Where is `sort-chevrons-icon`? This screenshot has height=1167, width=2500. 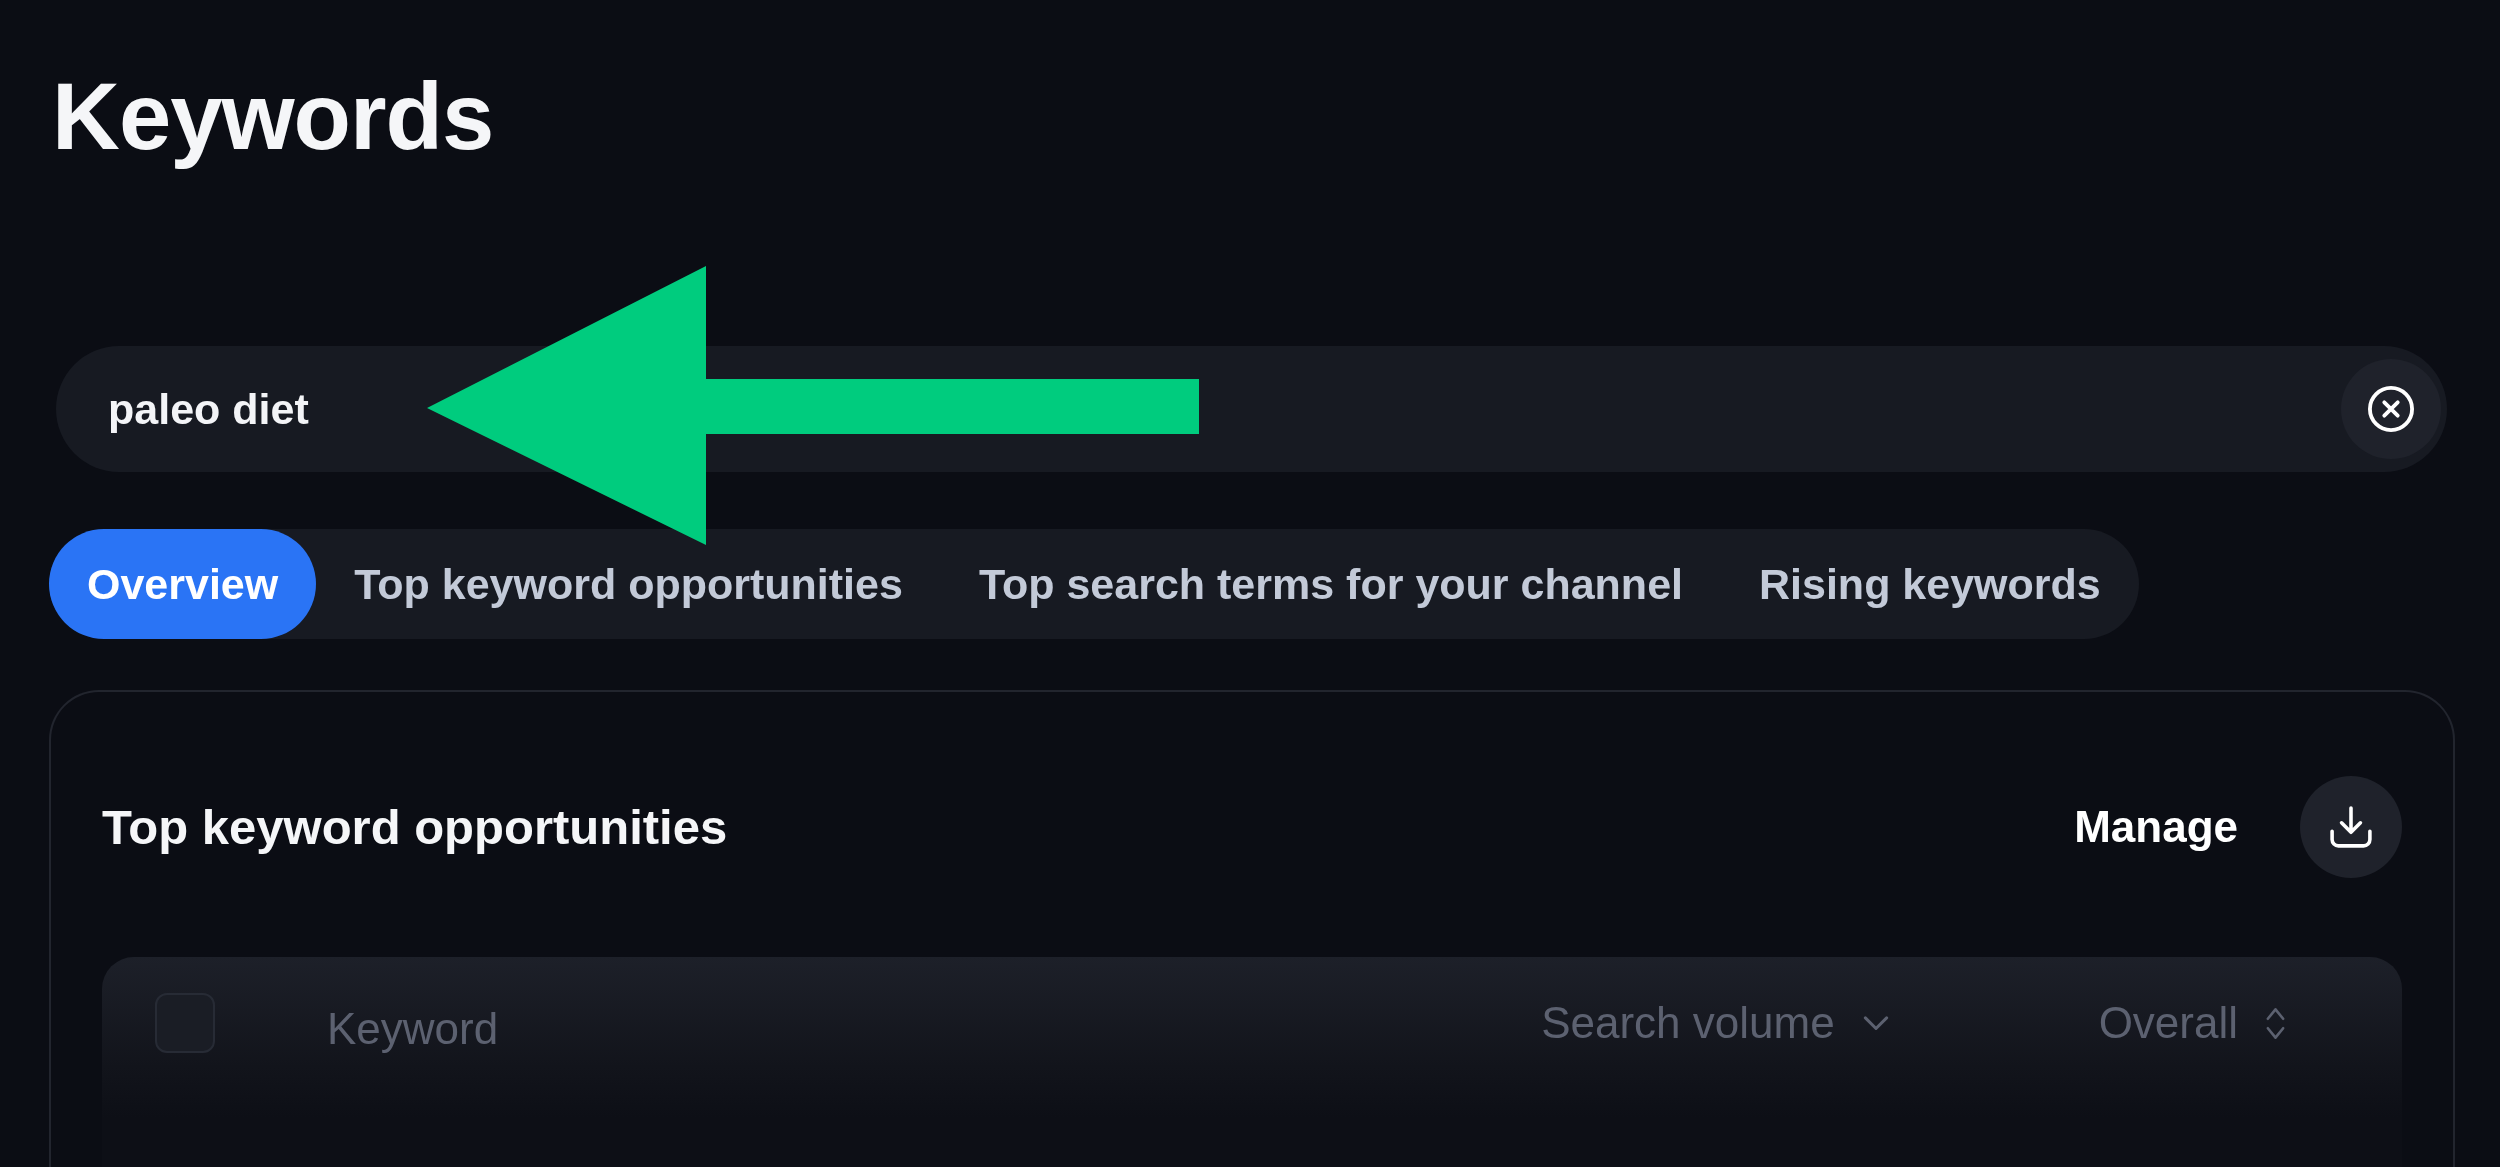 sort-chevrons-icon is located at coordinates (2275, 1023).